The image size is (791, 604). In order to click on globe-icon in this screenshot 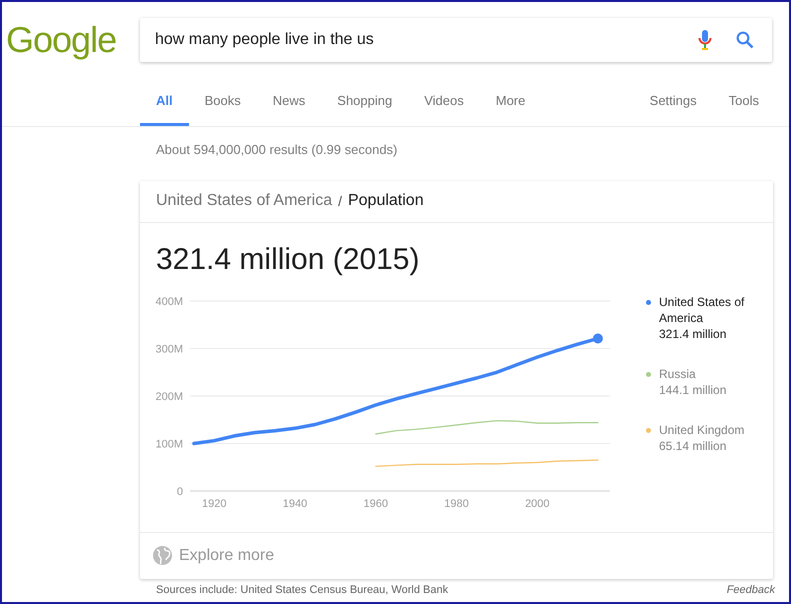, I will do `click(162, 555)`.